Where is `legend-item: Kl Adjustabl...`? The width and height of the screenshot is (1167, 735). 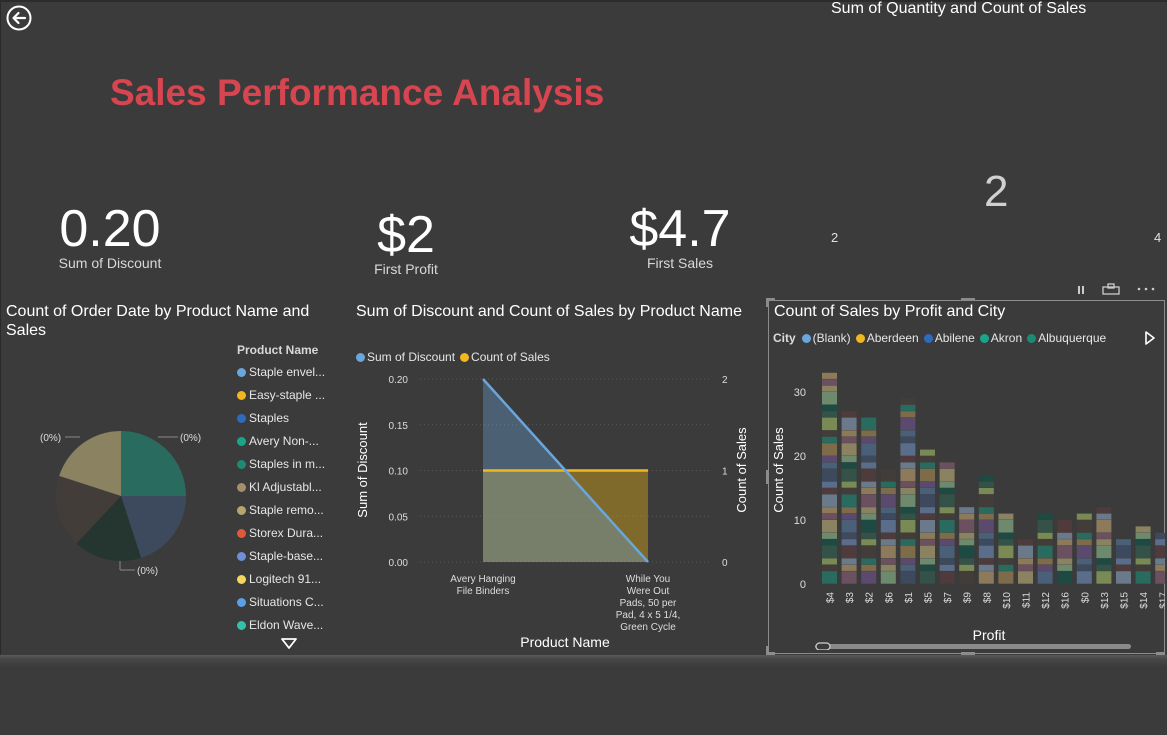 legend-item: Kl Adjustabl... is located at coordinates (292, 487).